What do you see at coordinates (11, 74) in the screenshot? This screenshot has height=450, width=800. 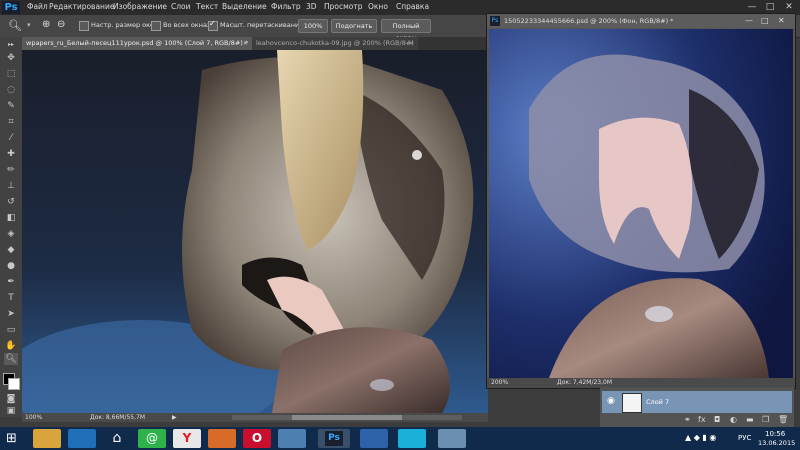 I see `marquee-tool-icon: ⬚` at bounding box center [11, 74].